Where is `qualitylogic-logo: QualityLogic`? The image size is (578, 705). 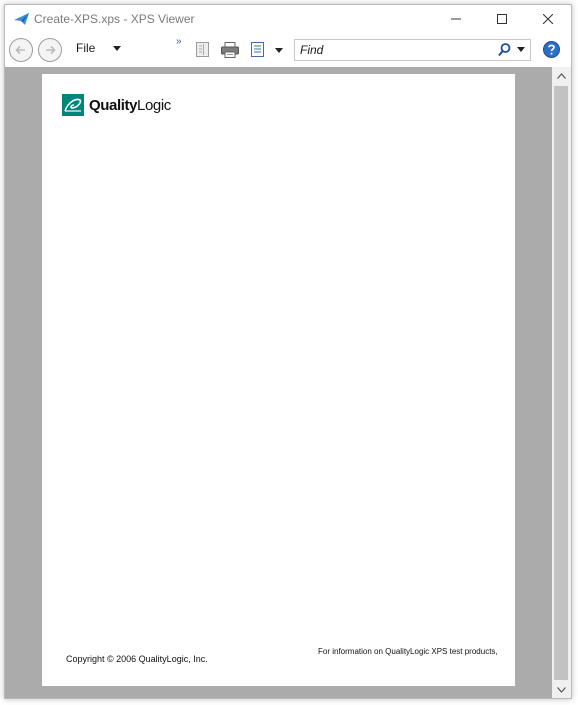
qualitylogic-logo: QualityLogic is located at coordinates (116, 105).